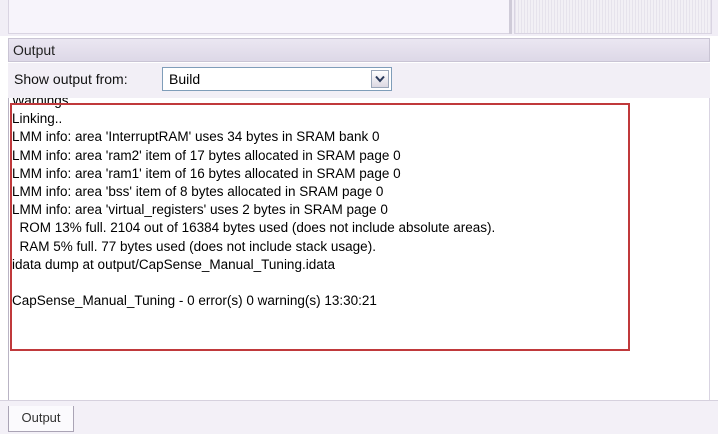  Describe the element at coordinates (613, 17) in the screenshot. I see `side-pane` at that location.